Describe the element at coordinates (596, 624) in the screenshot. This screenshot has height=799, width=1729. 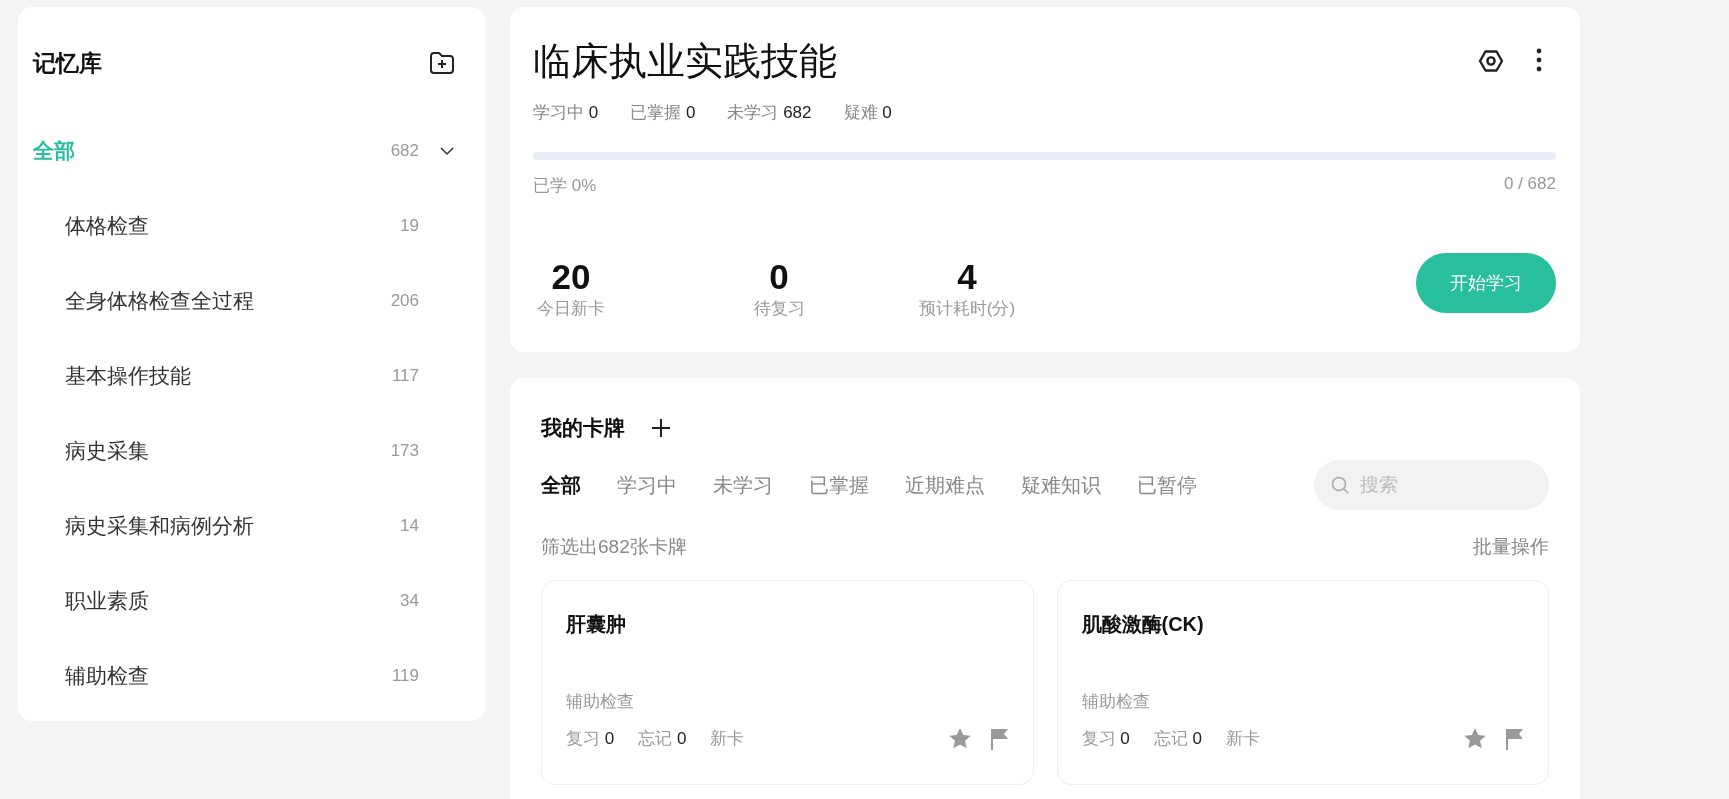
I see `card-title: 肝囊肿` at that location.